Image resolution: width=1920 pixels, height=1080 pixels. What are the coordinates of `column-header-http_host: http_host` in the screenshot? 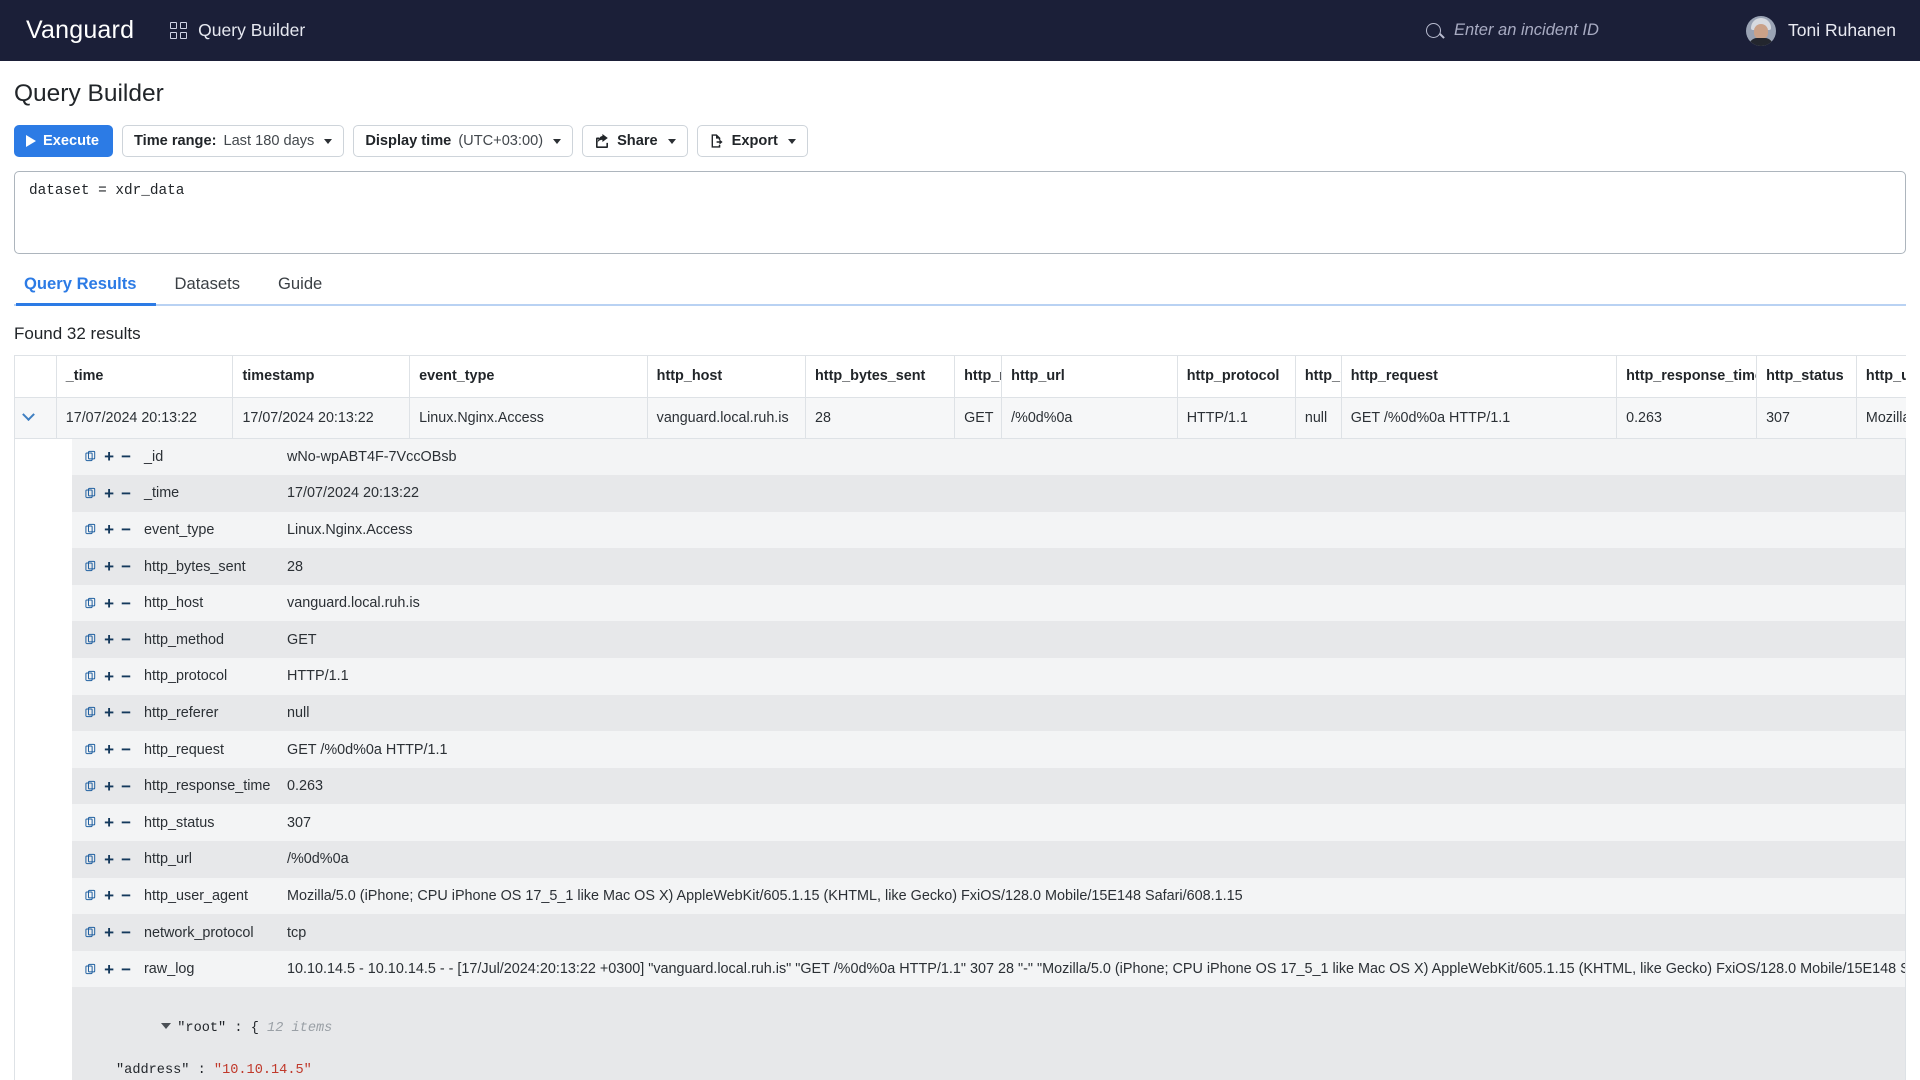 It's located at (727, 377).